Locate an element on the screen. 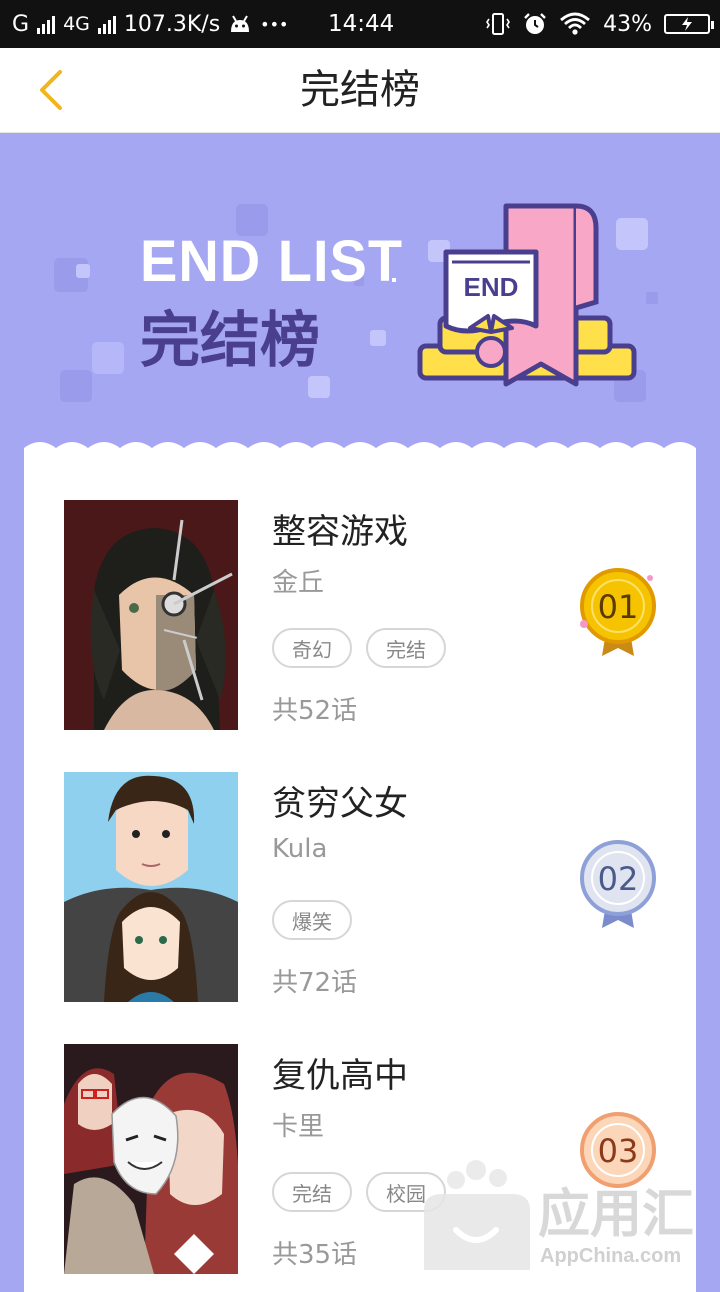 The width and height of the screenshot is (720, 1292). silver-medal-icon: 02 is located at coordinates (618, 884).